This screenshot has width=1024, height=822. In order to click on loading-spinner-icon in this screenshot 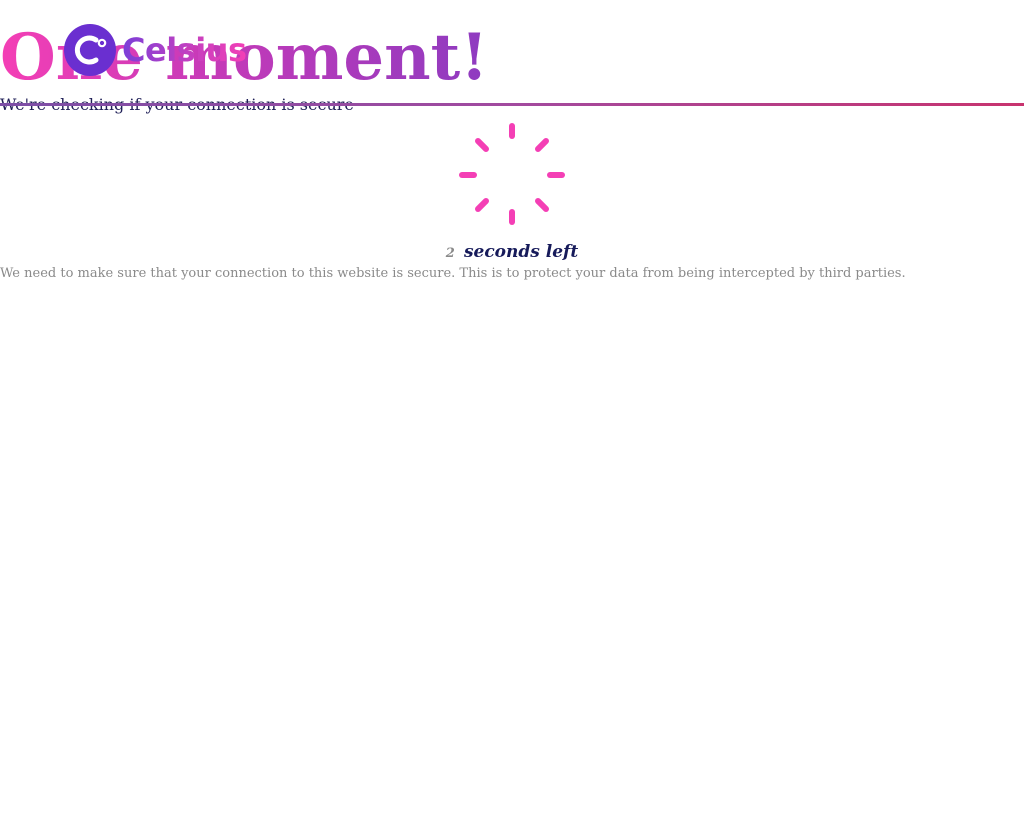, I will do `click(512, 174)`.